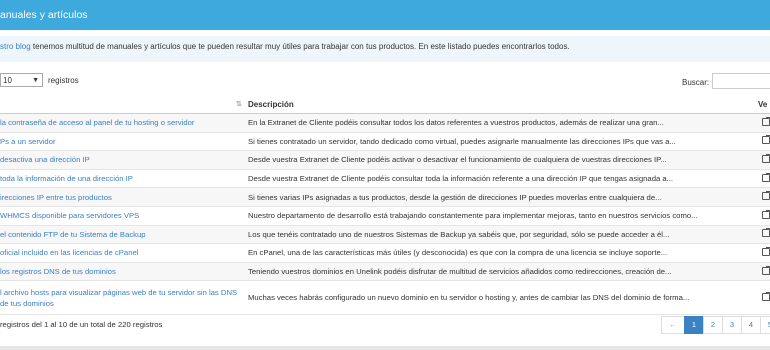 Image resolution: width=770 pixels, height=350 pixels. Describe the element at coordinates (673, 325) in the screenshot. I see `pagination-prev-button: ←` at that location.